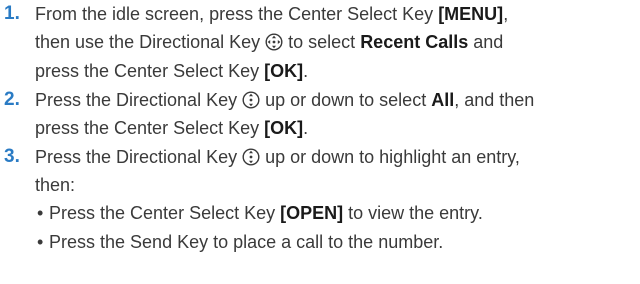 The height and width of the screenshot is (284, 640). What do you see at coordinates (312, 213) in the screenshot?
I see `open-key-label: [OPEN]` at bounding box center [312, 213].